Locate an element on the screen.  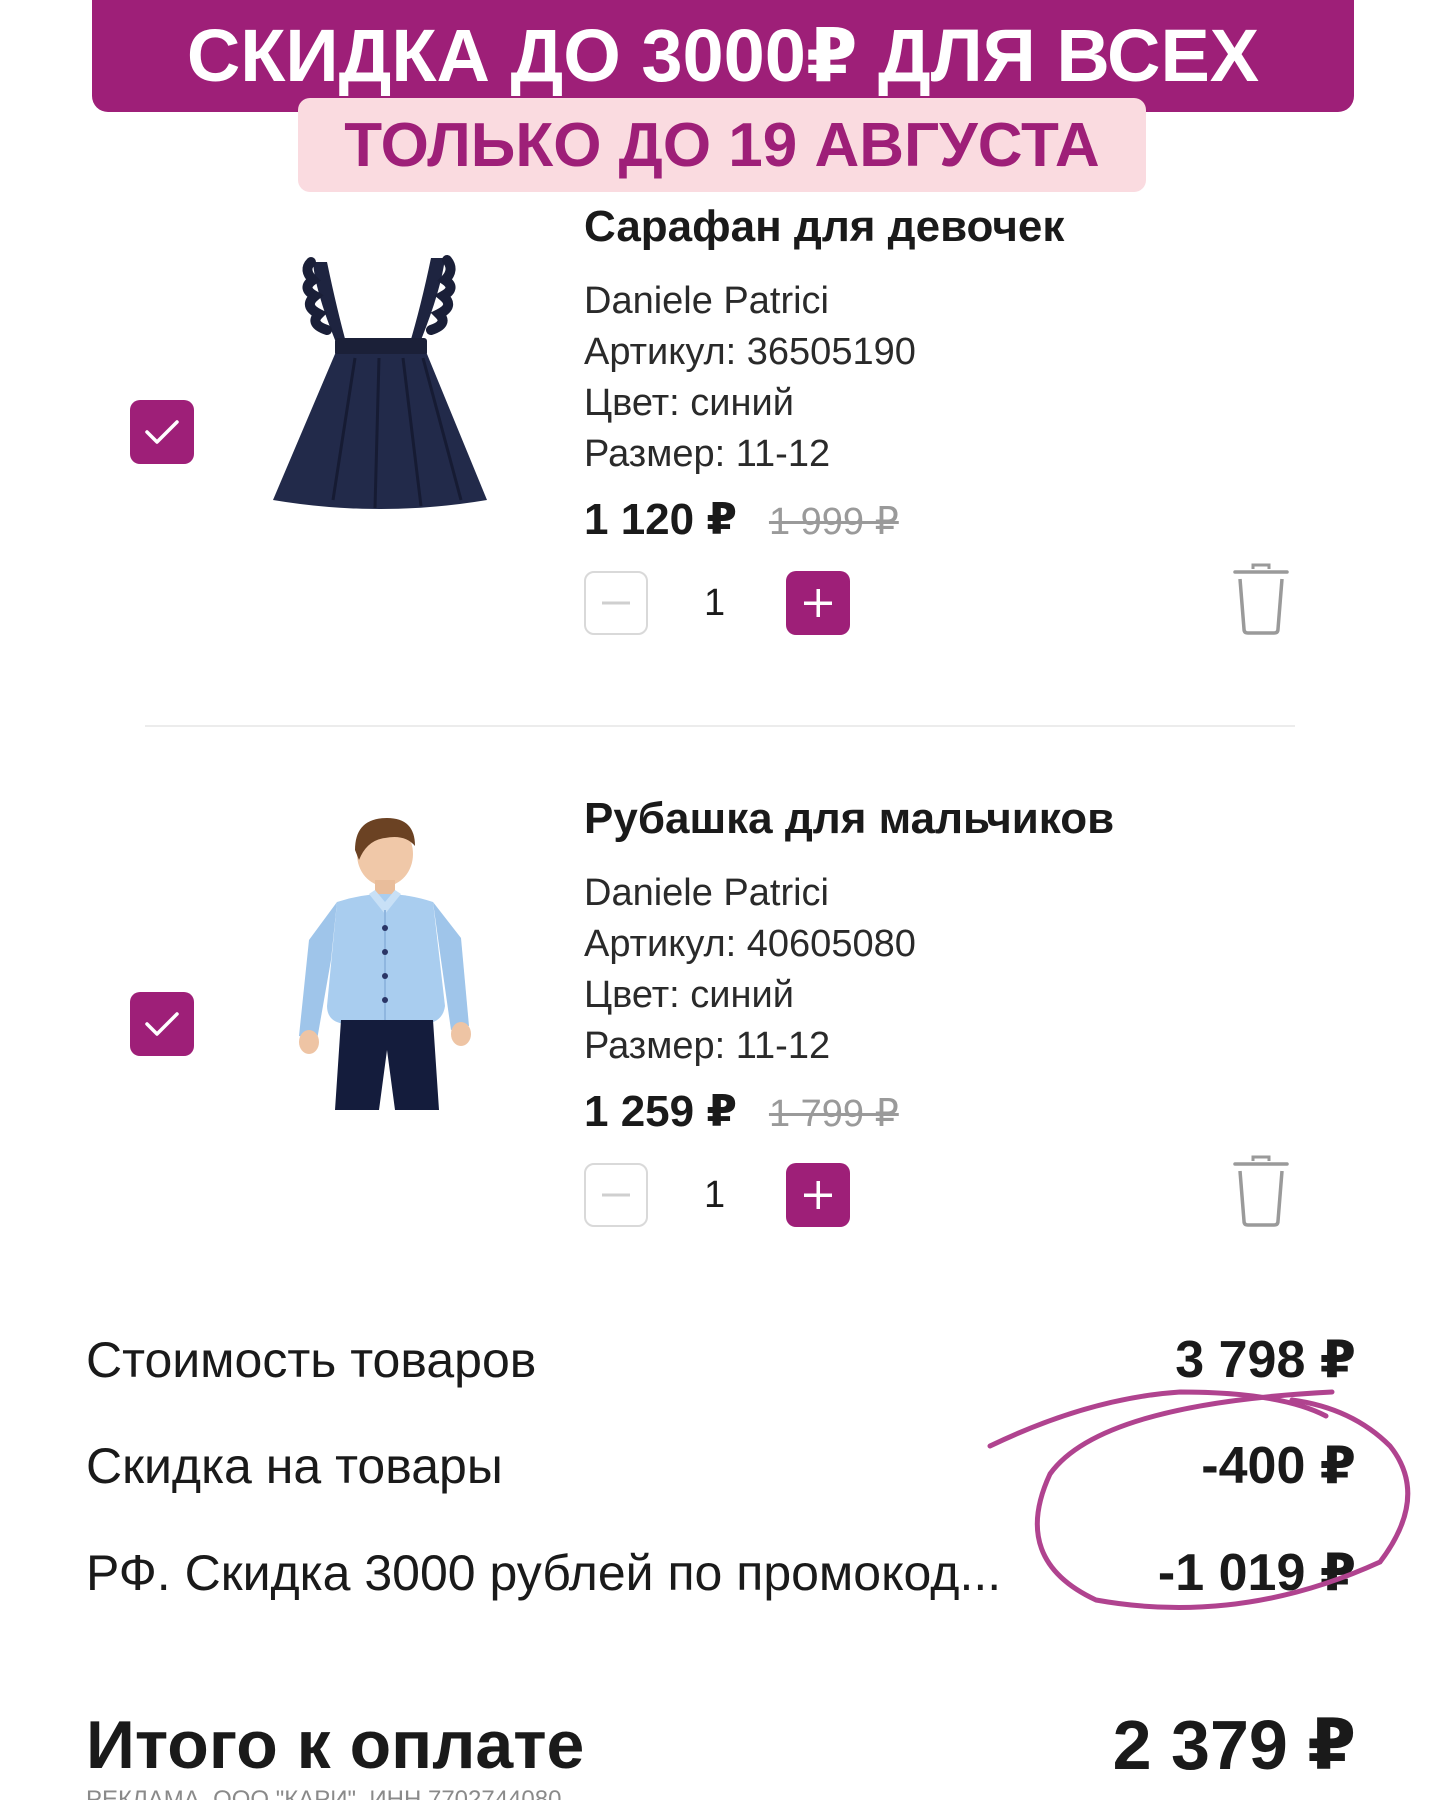
promo-deadline-text: ТОЛЬКО ДО 19 АВГУСТА is located at coordinates (722, 145).